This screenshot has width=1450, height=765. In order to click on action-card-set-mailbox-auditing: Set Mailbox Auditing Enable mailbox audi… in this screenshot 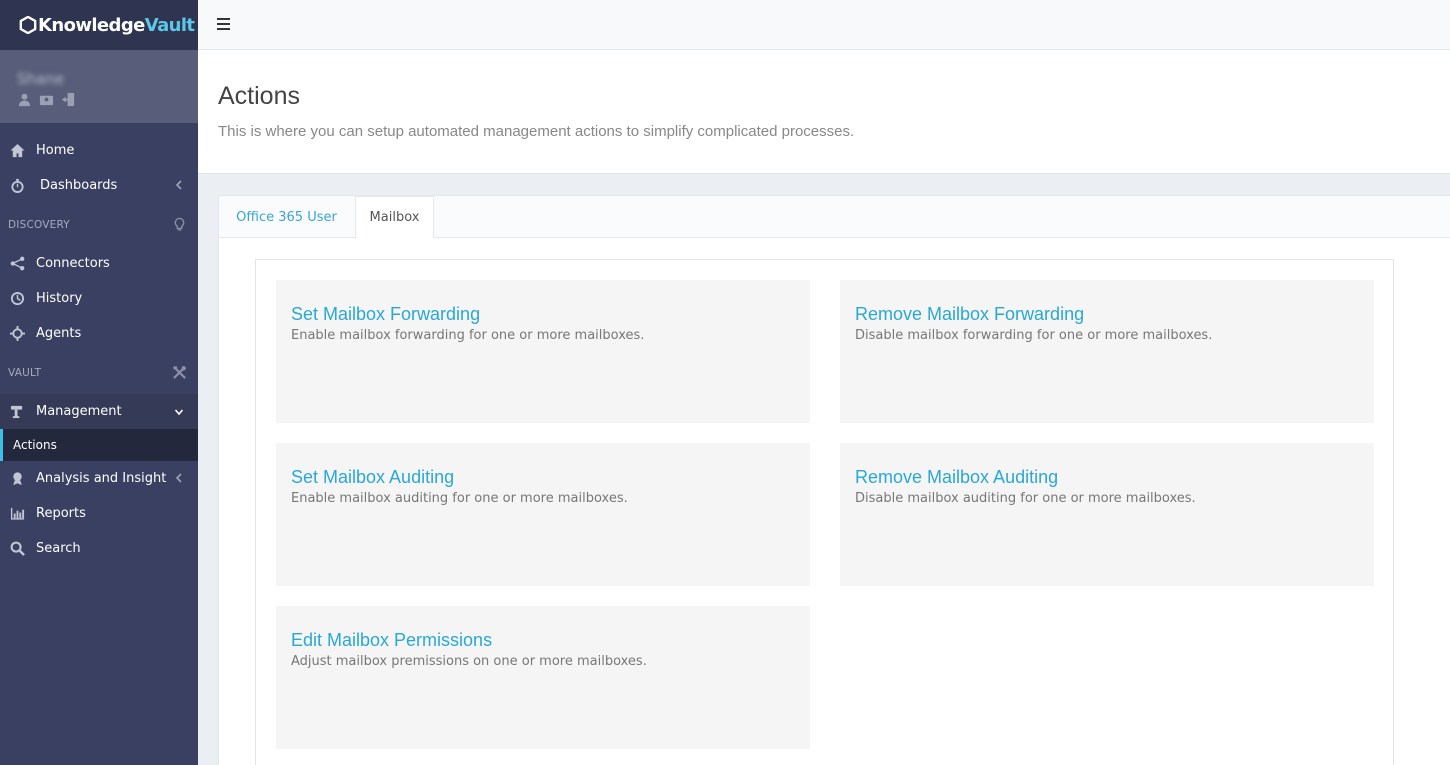, I will do `click(543, 514)`.